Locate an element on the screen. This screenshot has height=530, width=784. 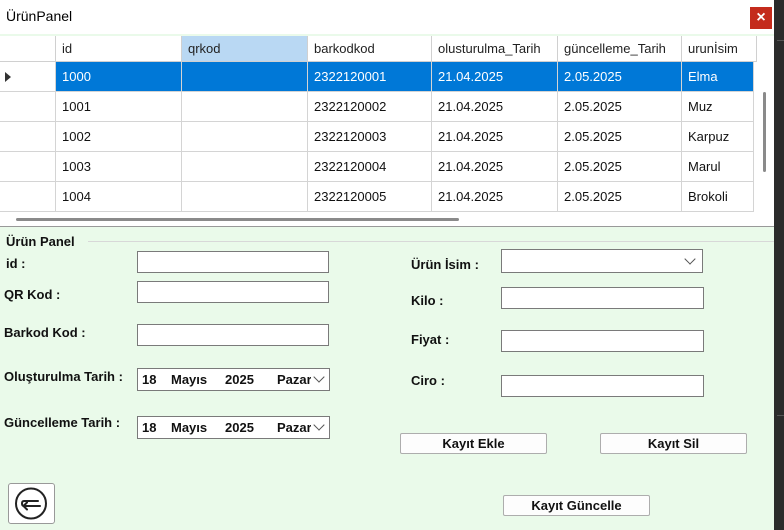
groupbox-title: Ürün Panel is located at coordinates (40, 241).